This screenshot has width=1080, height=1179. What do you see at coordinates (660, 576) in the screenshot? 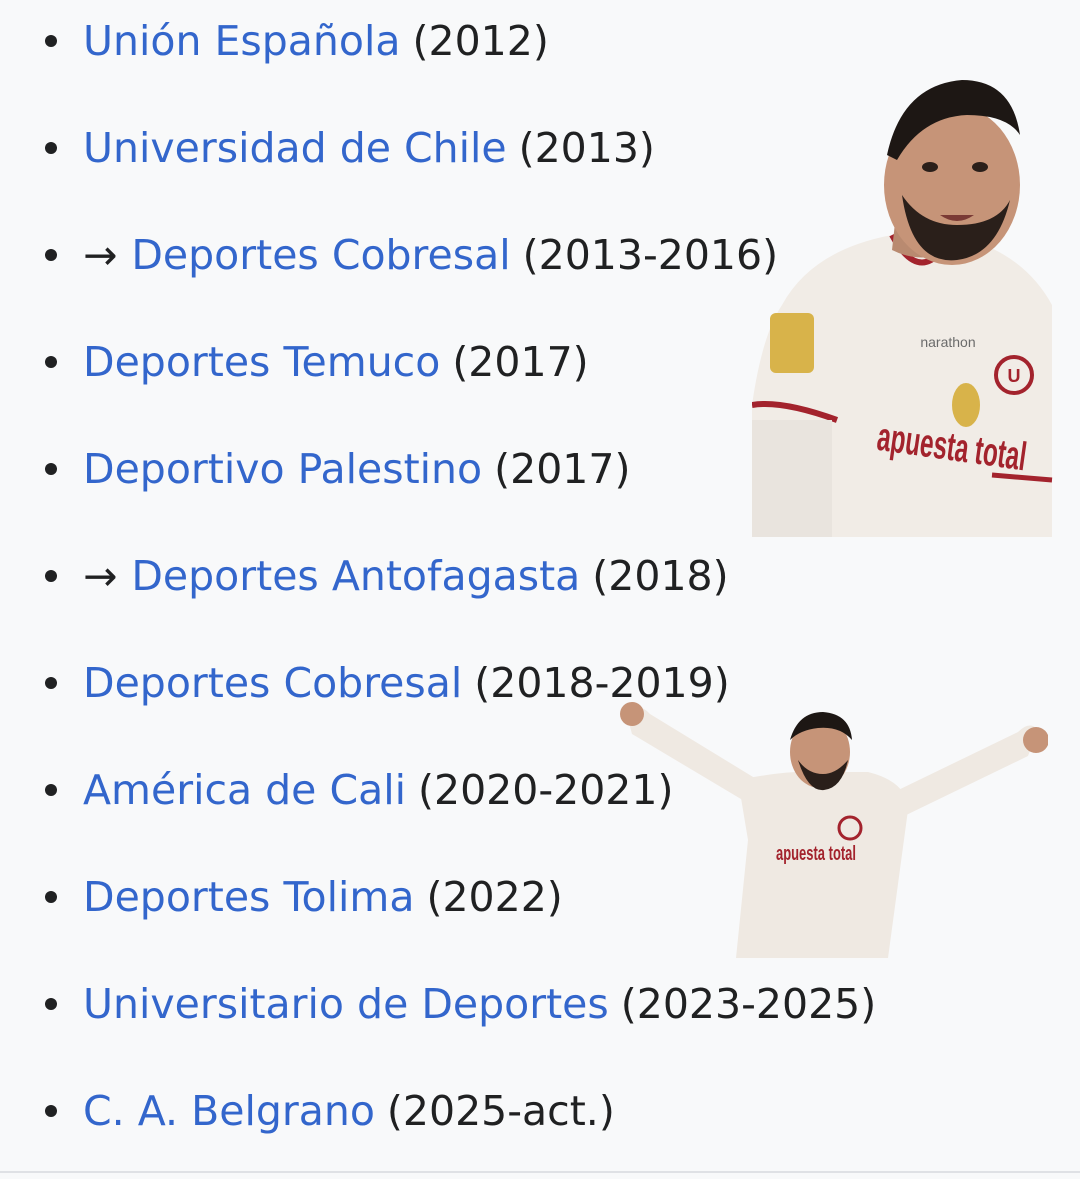
I see `club-years: (2018)` at bounding box center [660, 576].